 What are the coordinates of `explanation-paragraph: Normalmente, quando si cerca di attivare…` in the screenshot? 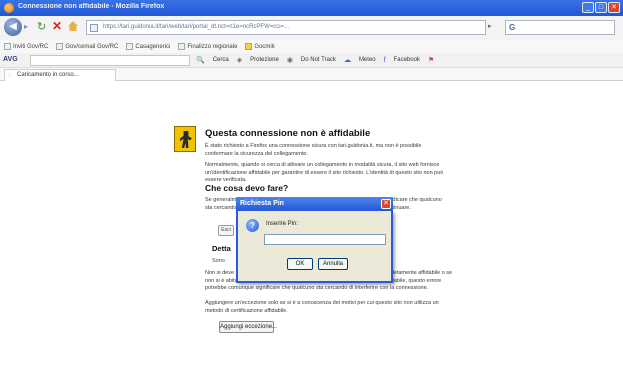 It's located at (324, 172).